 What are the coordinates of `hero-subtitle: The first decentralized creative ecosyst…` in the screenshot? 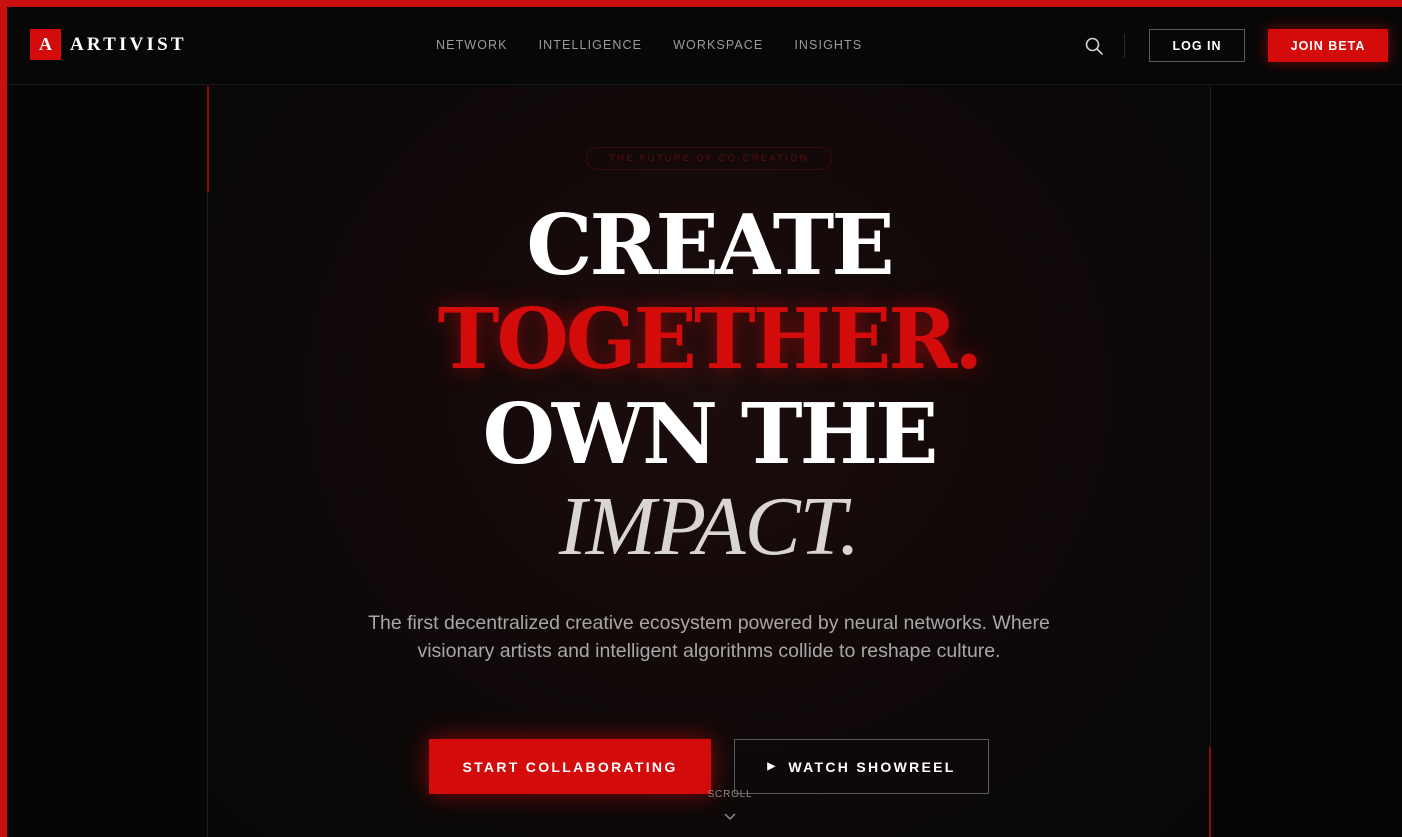 It's located at (709, 637).